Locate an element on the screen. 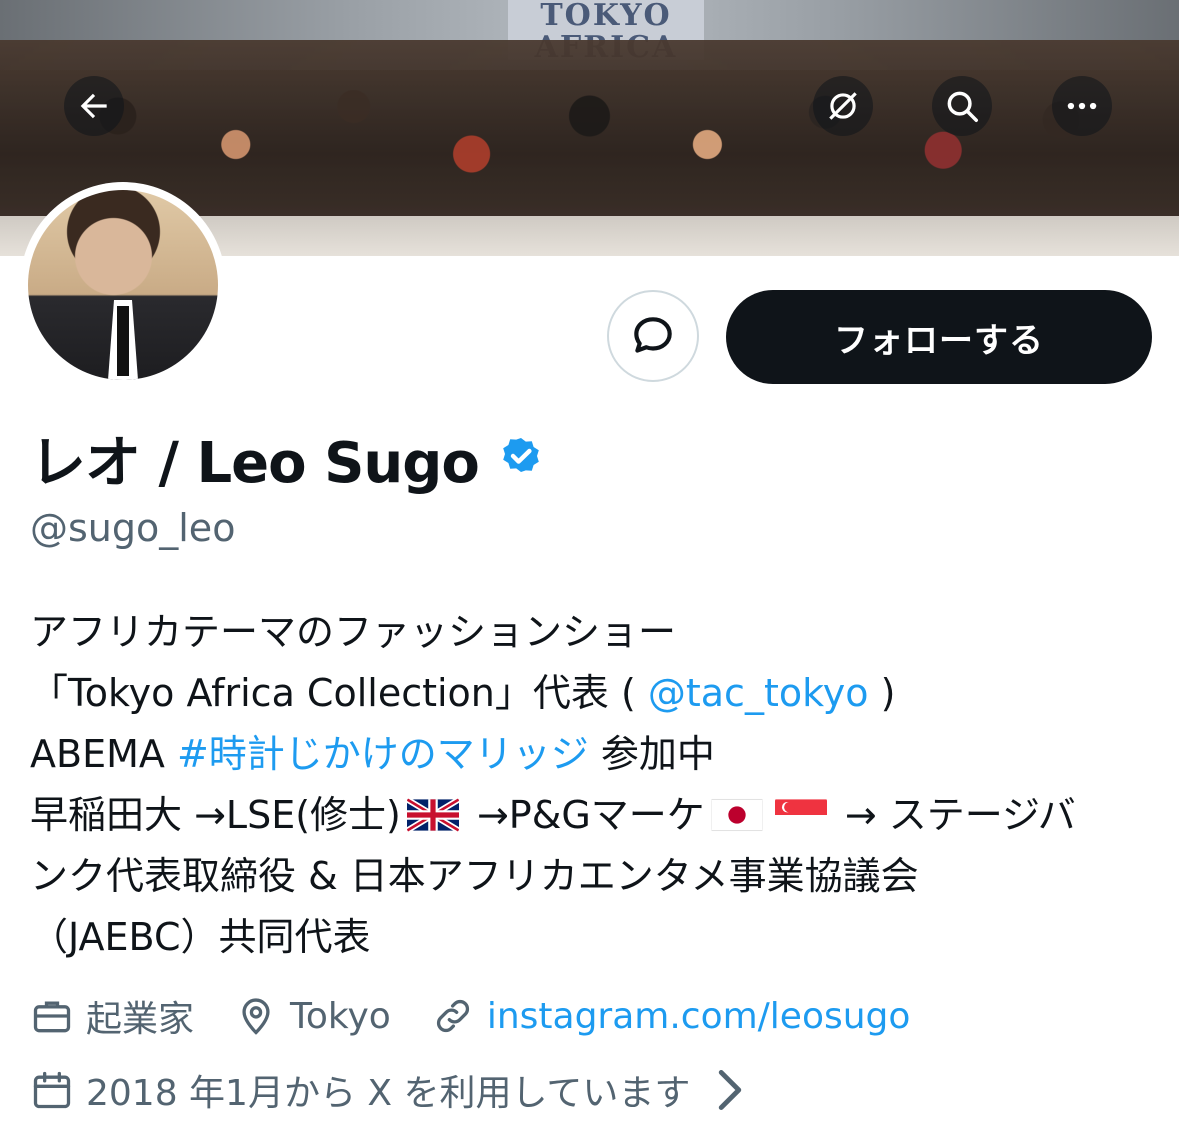 Image resolution: width=1179 pixels, height=1136 pixels. bio-line-5: ンク代表取締役 & 日本アフリカエンタメ事業協議会 is located at coordinates (474, 876).